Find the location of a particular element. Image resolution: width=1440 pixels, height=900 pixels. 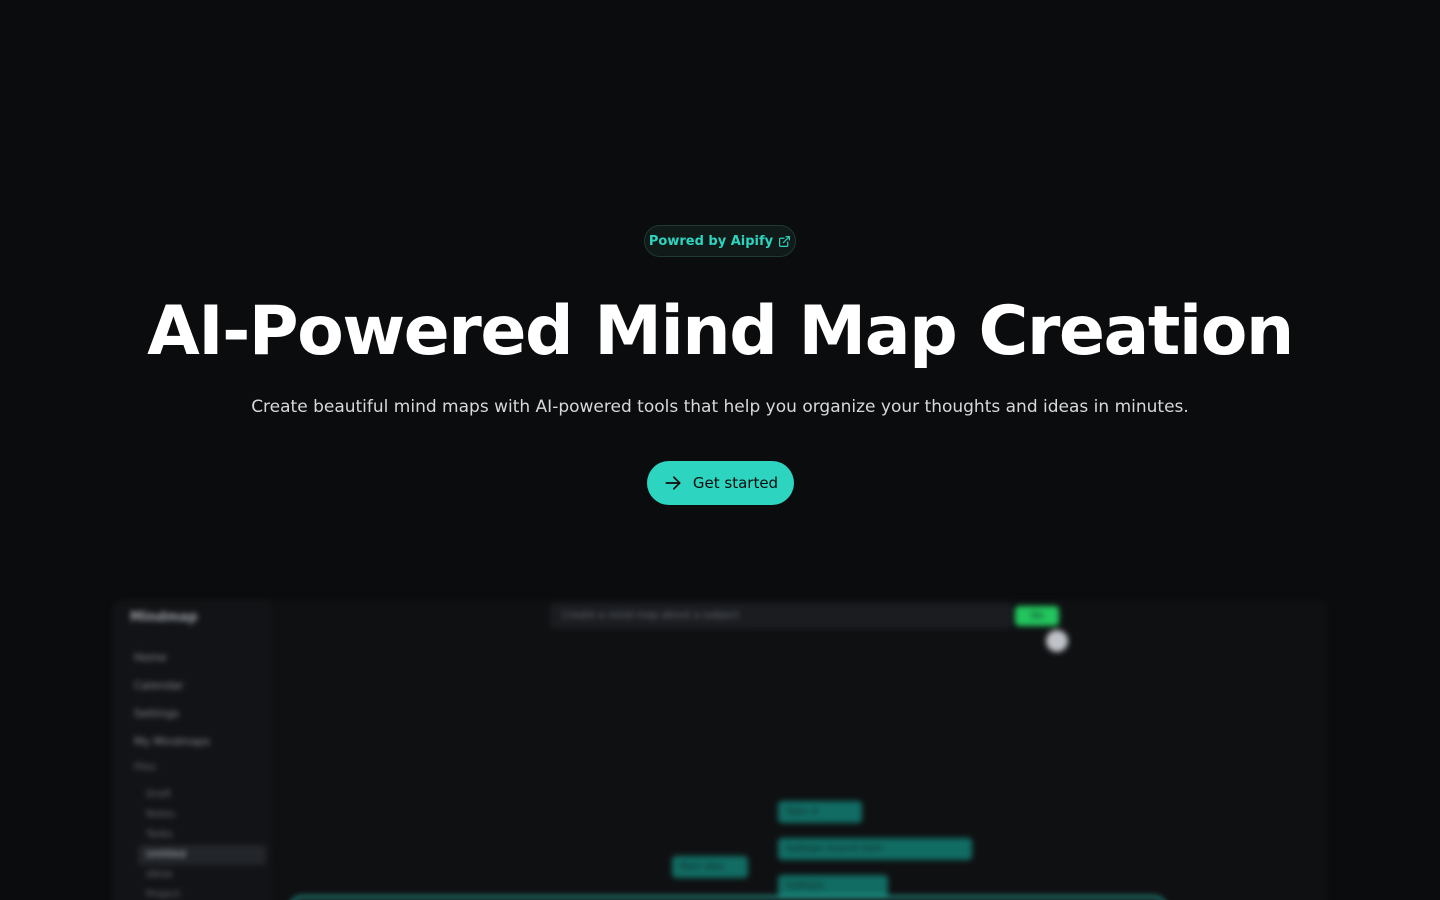

preview-nav: Home Calendar Settings My Mindmaps is located at coordinates (172, 700).